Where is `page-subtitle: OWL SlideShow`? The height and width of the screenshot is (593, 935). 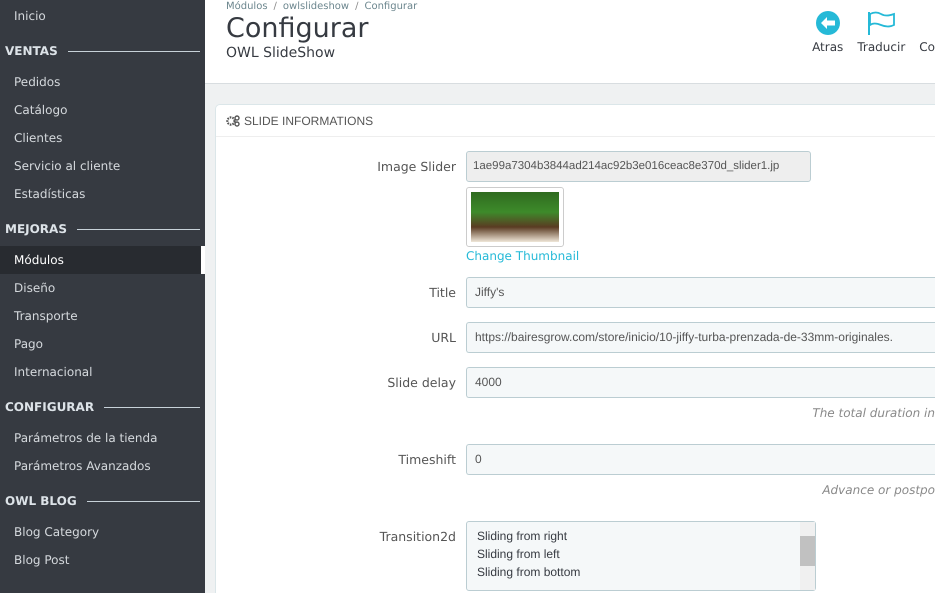
page-subtitle: OWL SlideShow is located at coordinates (281, 53).